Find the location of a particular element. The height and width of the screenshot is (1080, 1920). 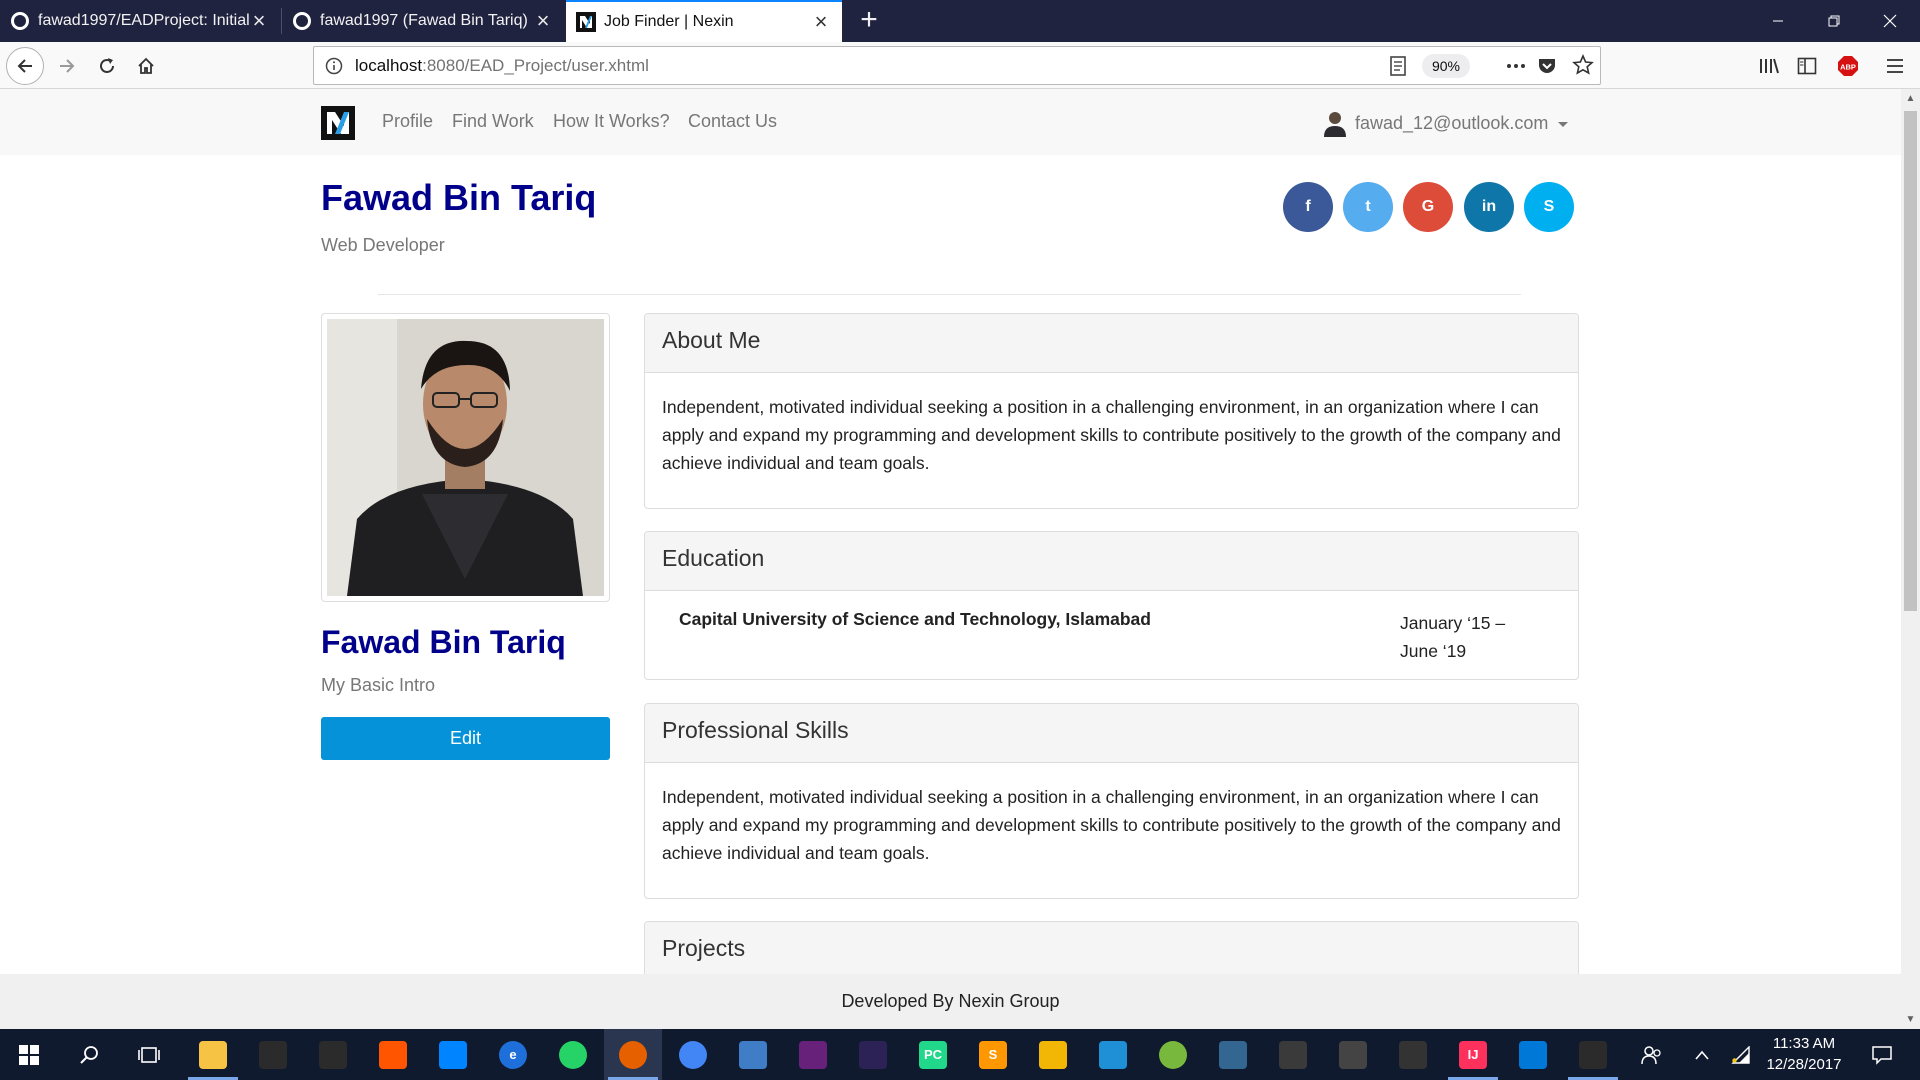

taskbar-app-intellij: IJ is located at coordinates (1473, 1054).